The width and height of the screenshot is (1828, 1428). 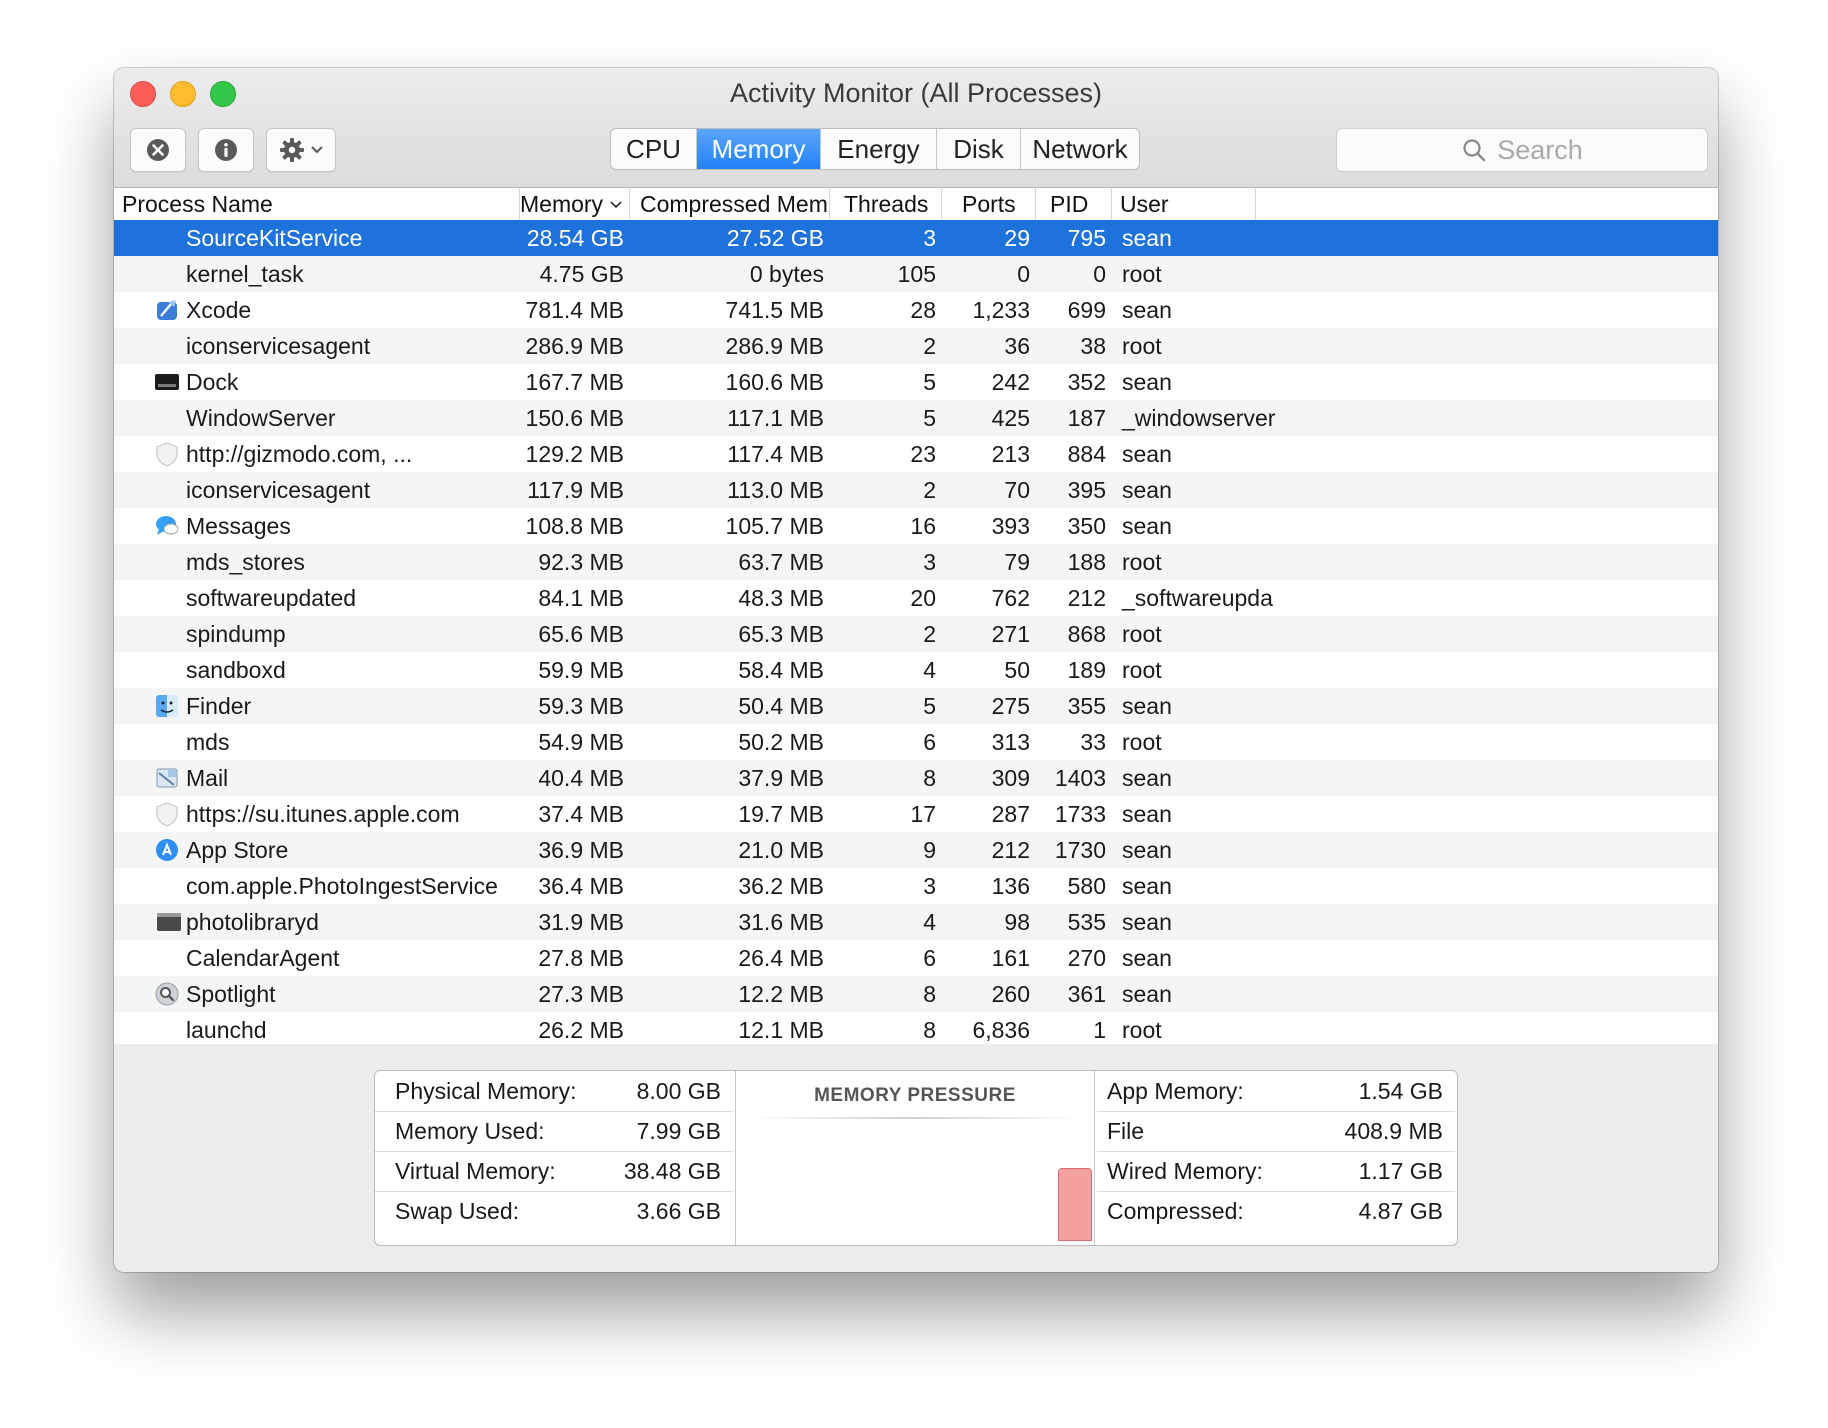 What do you see at coordinates (916, 994) in the screenshot?
I see `table-row: Spotlight 27.3 MB 12.2 MB 8 260 361 sean` at bounding box center [916, 994].